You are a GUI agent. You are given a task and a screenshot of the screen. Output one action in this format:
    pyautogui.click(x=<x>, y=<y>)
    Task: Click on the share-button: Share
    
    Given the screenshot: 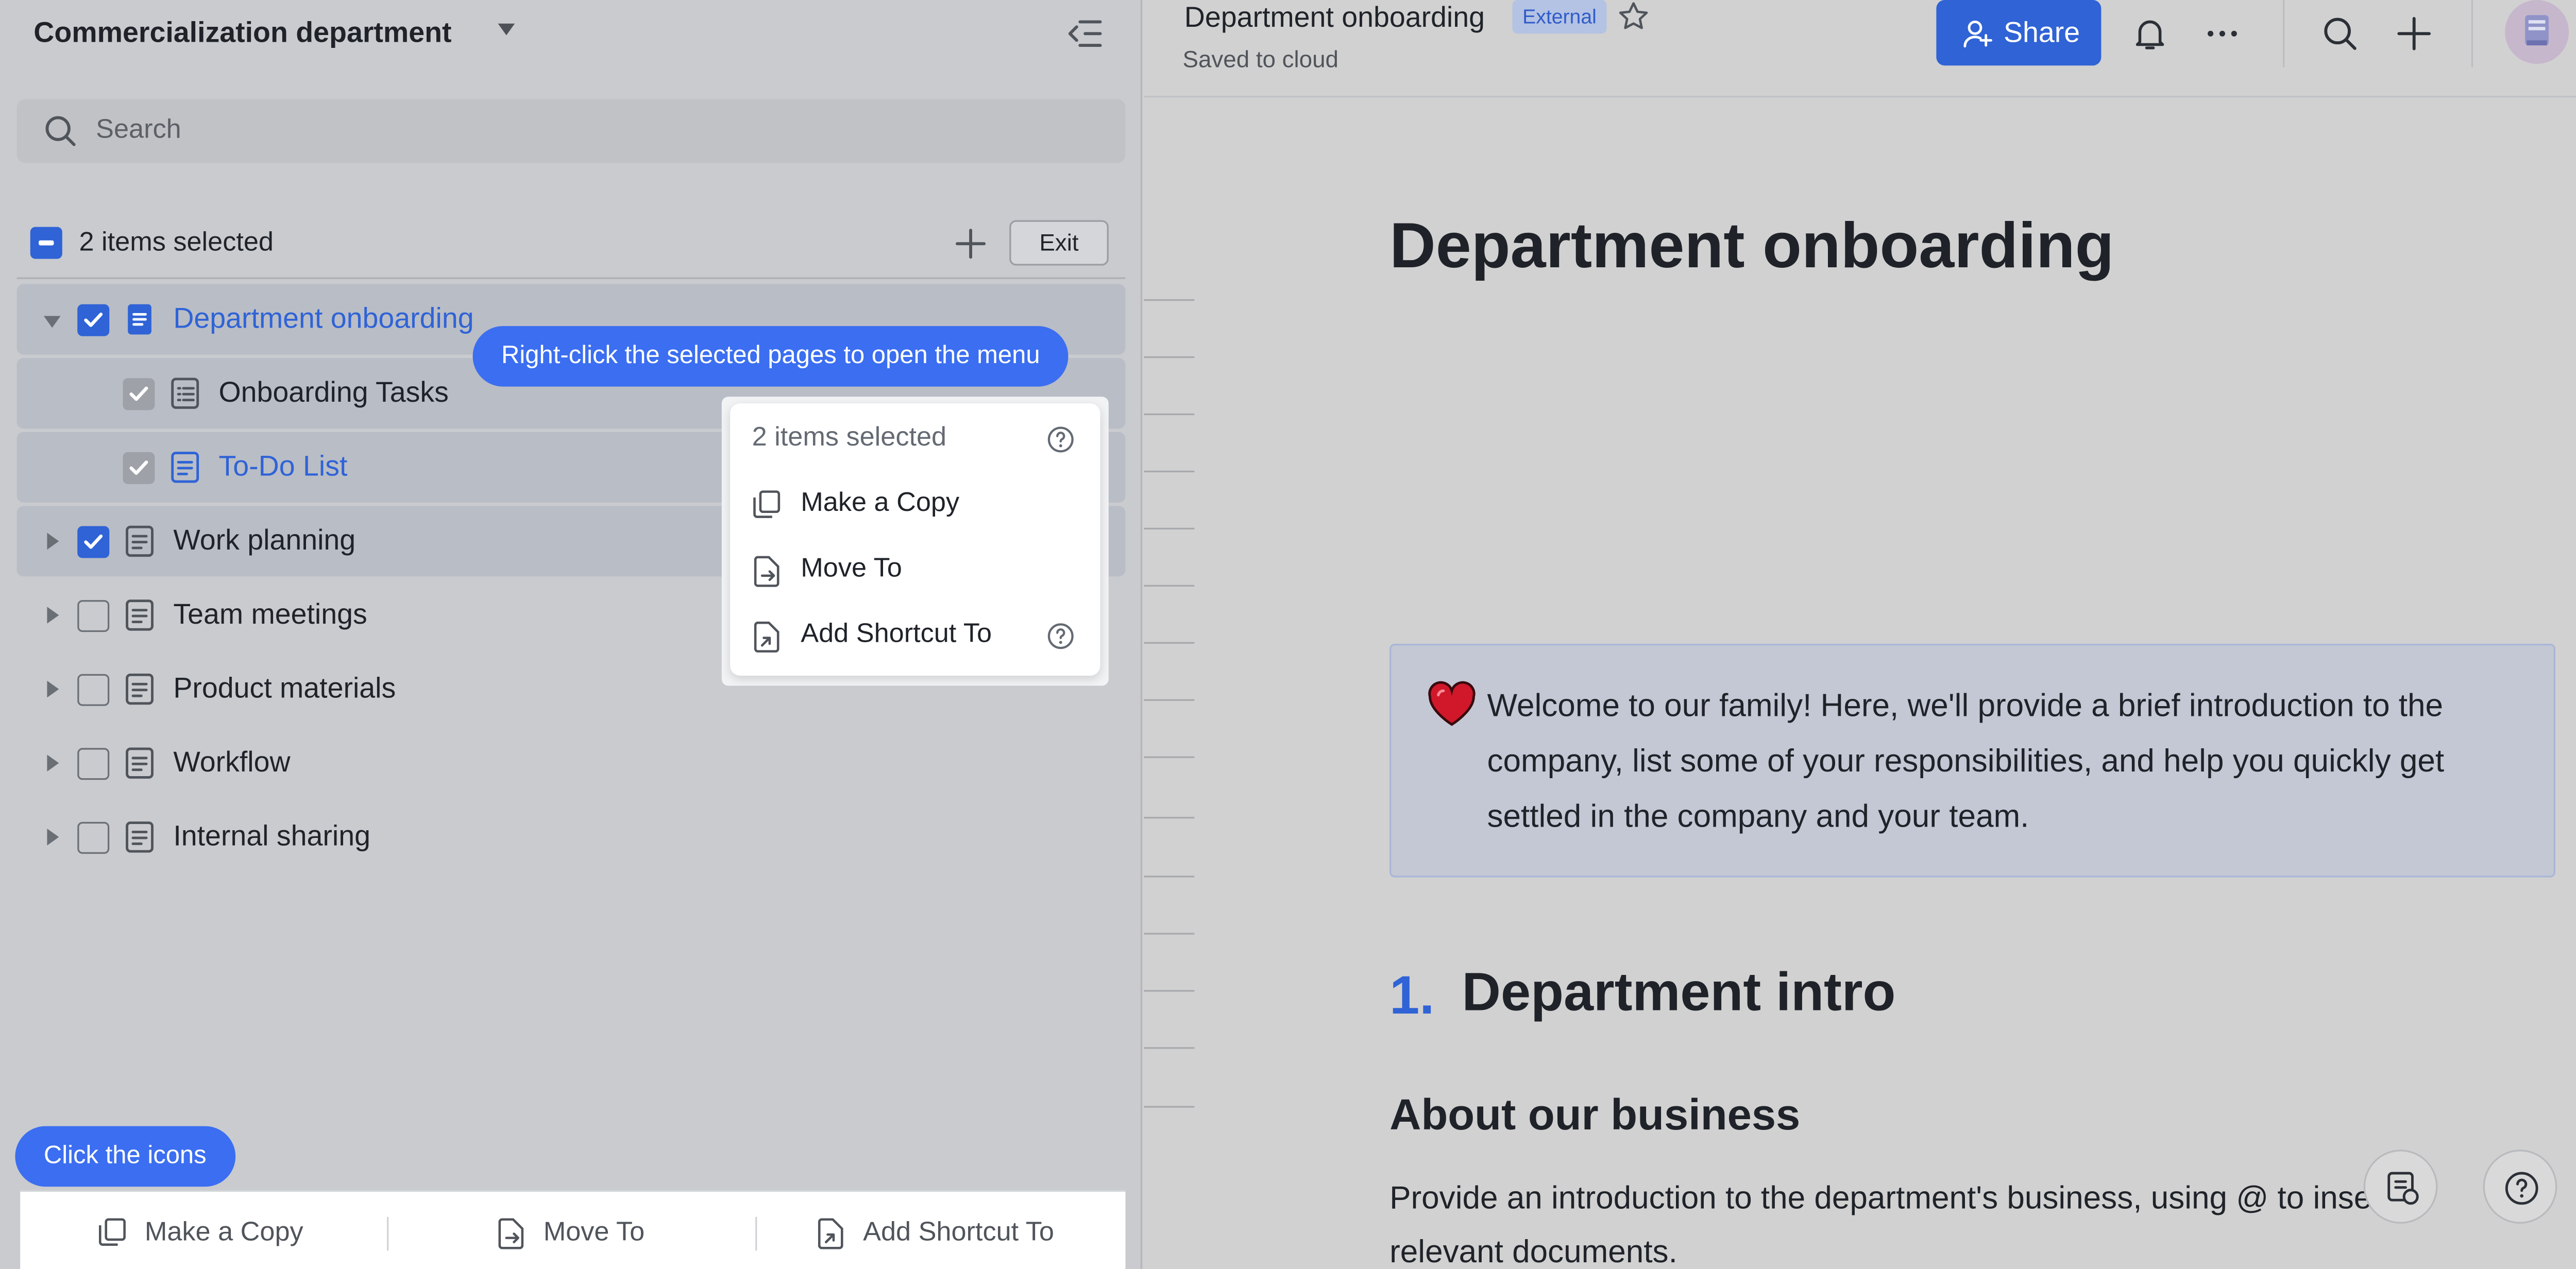 What is the action you would take?
    pyautogui.click(x=2019, y=33)
    